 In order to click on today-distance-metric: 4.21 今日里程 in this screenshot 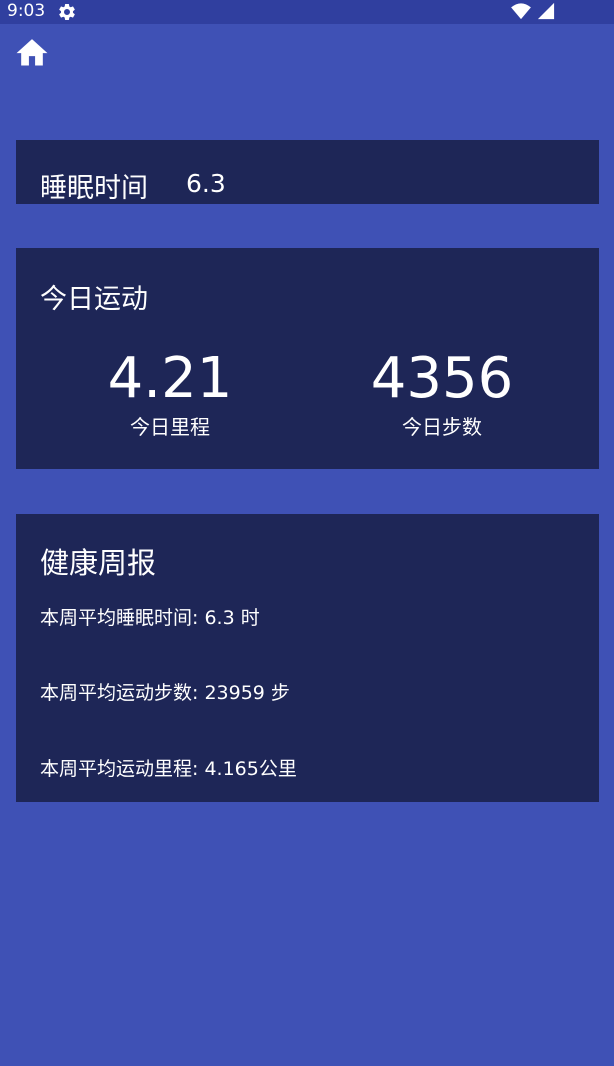, I will do `click(170, 393)`.